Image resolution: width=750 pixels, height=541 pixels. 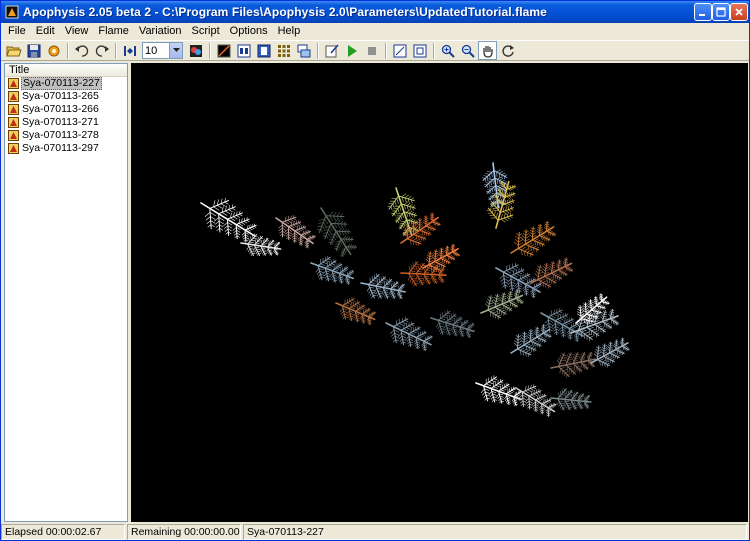 What do you see at coordinates (289, 31) in the screenshot?
I see `menu-help: Help` at bounding box center [289, 31].